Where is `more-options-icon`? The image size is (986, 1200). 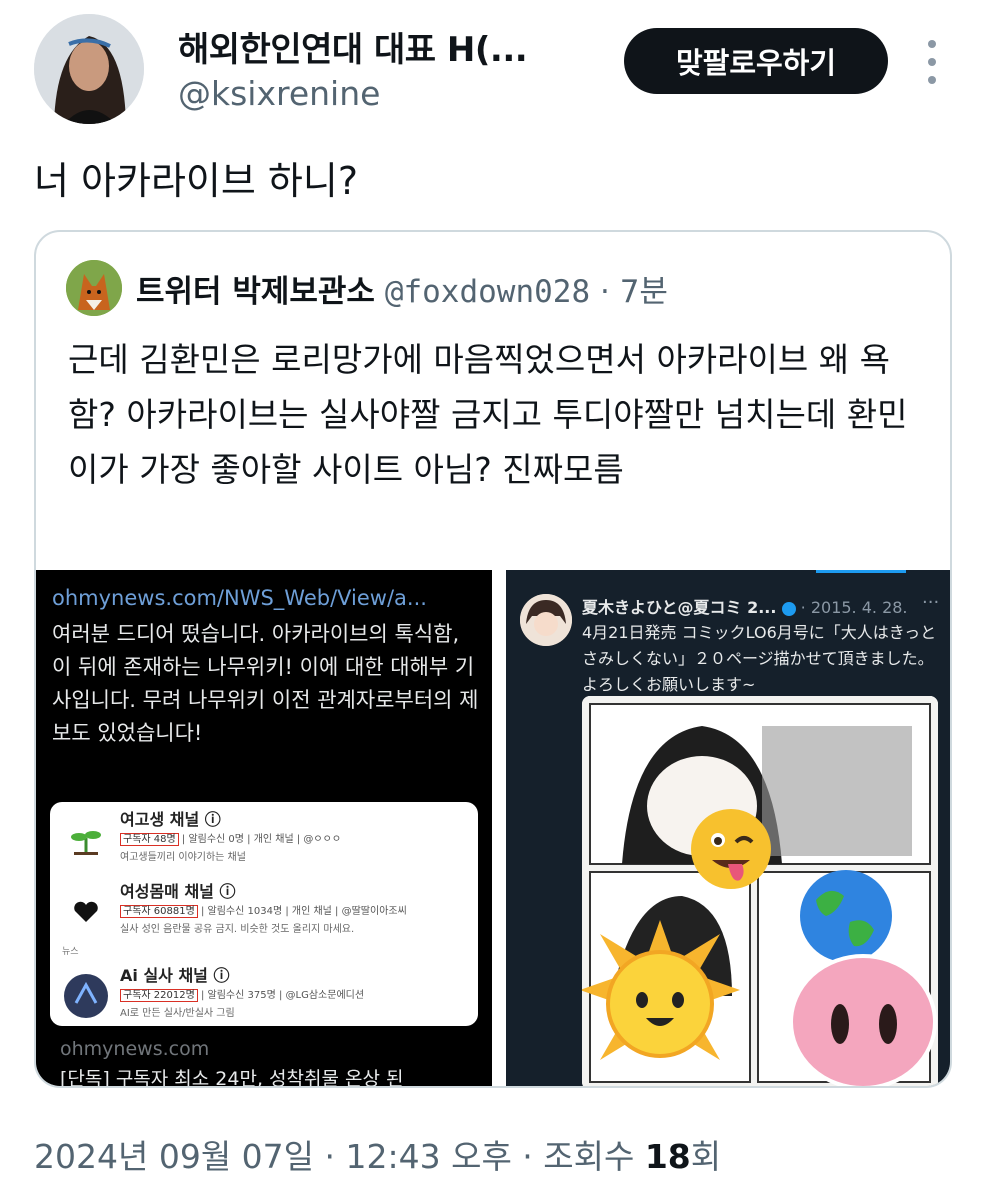 more-options-icon is located at coordinates (932, 62).